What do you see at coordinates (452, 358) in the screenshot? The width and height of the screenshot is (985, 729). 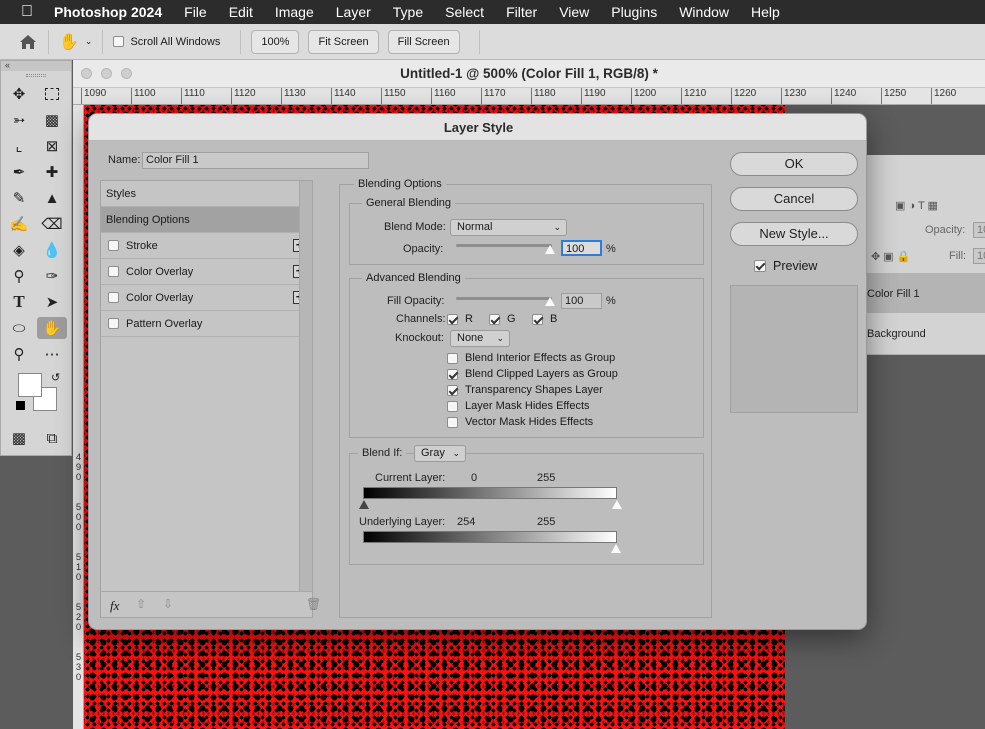 I see `blend-interior-checkbox` at bounding box center [452, 358].